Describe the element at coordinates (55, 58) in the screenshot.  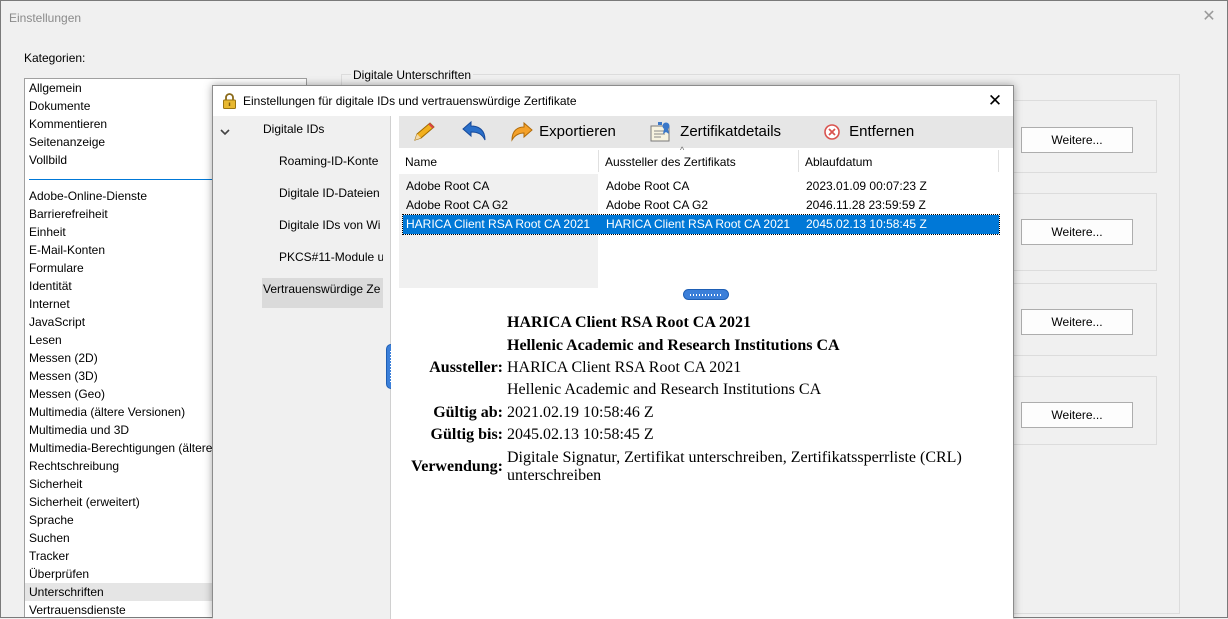
I see `categories-label: Kategorien:` at that location.